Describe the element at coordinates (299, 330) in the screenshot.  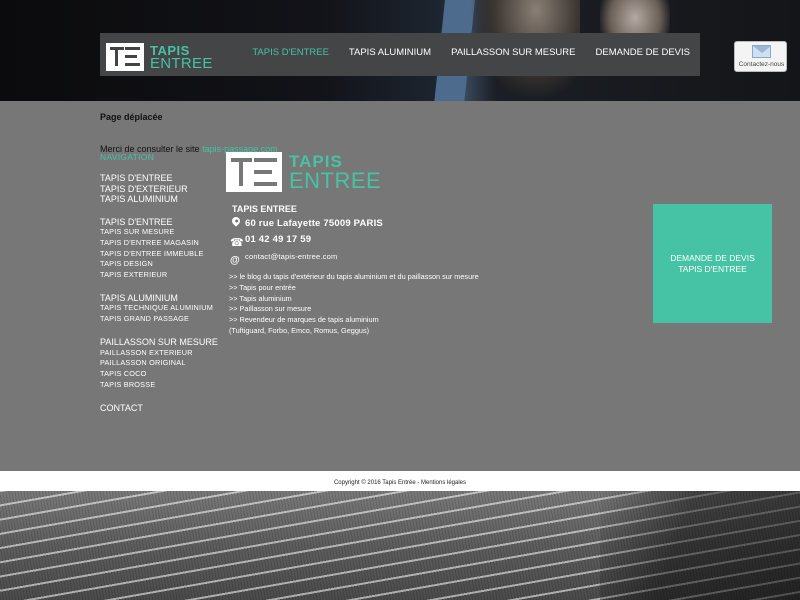
I see `brands-note: (Tuftiguard, Forbo, Emco, Romus, Geggus)` at that location.